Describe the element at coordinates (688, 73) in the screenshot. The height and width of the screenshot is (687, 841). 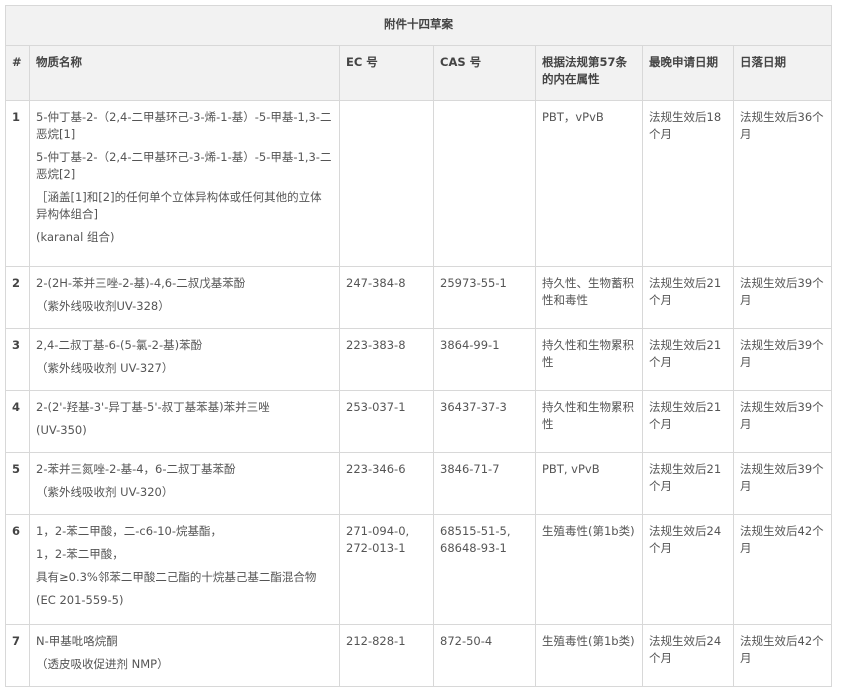
I see `header-latest-application-date: 最晚申请日期` at that location.